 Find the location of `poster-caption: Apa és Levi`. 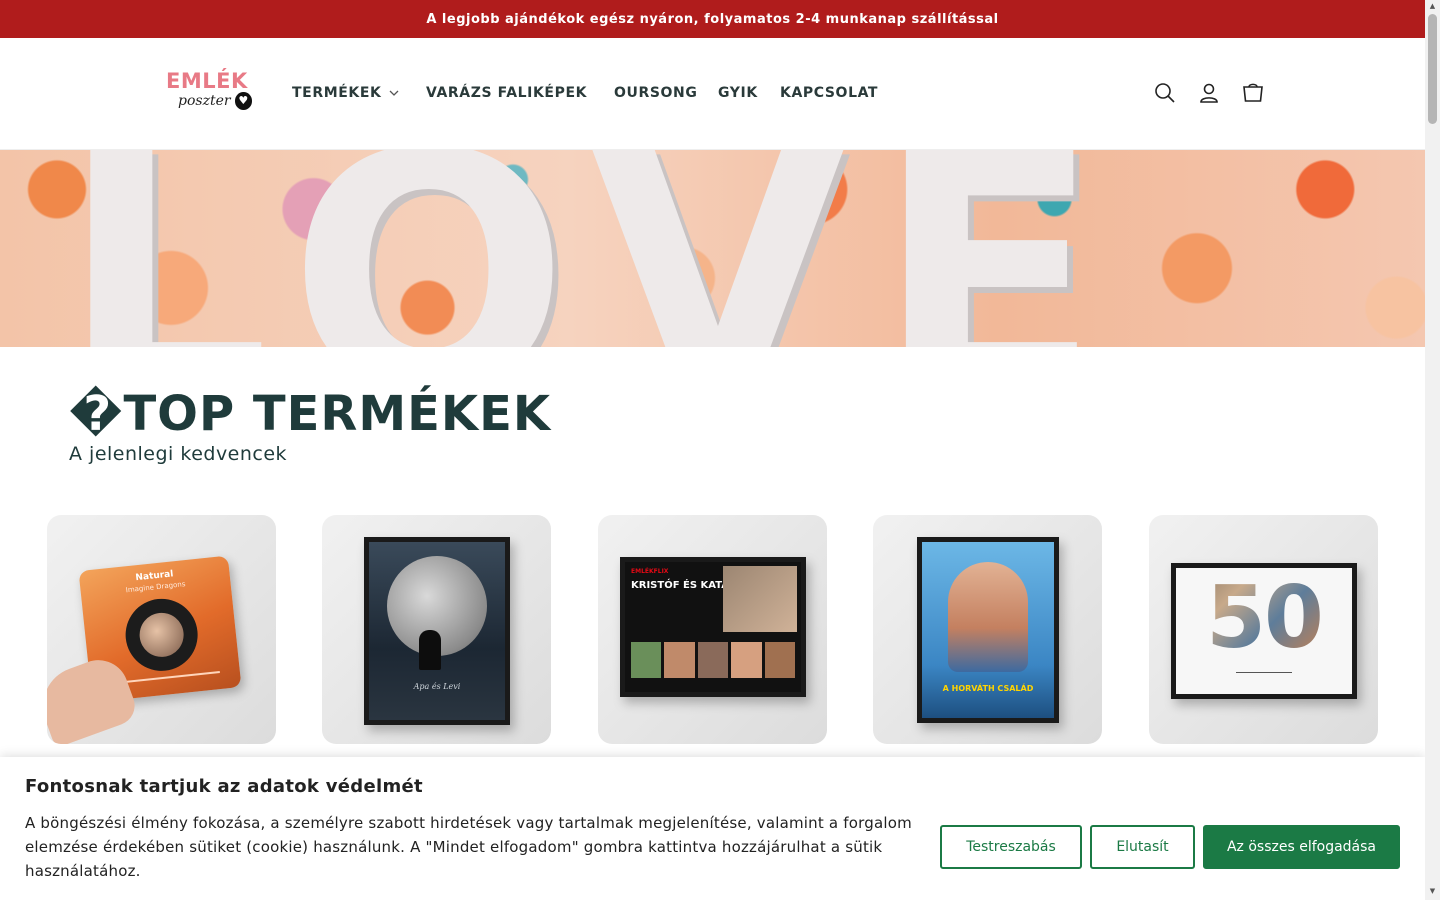

poster-caption: Apa és Levi is located at coordinates (437, 686).